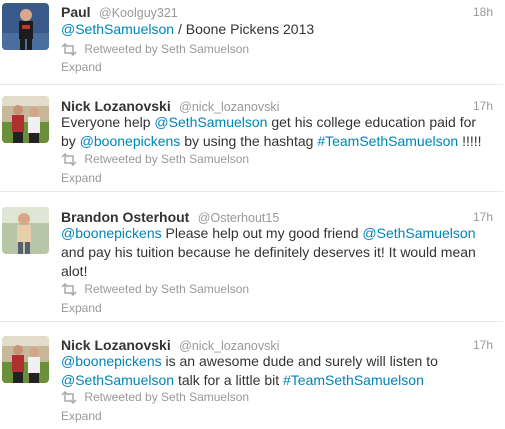 The image size is (505, 429). What do you see at coordinates (138, 13) in the screenshot?
I see `author-handle: @Koolguy321` at bounding box center [138, 13].